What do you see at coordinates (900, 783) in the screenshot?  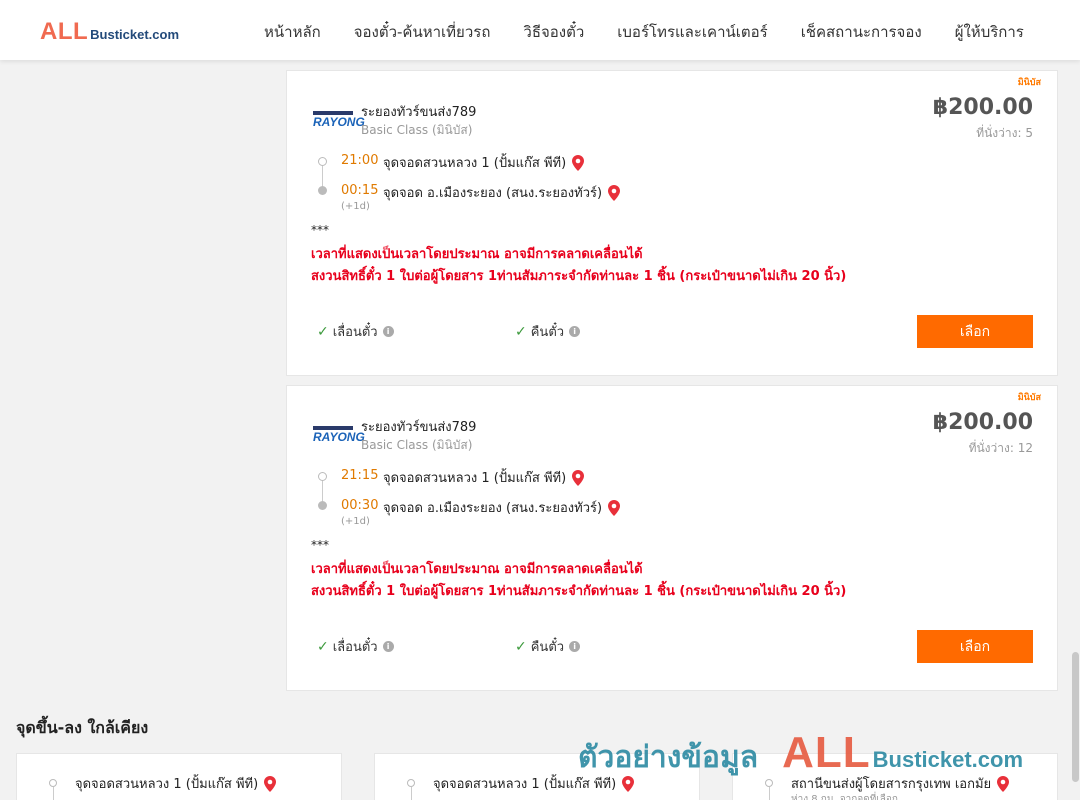 I see `nearby-stop-name: สถานีขนส่งผู้โดยสารกรุงเทพ เอกมัย` at bounding box center [900, 783].